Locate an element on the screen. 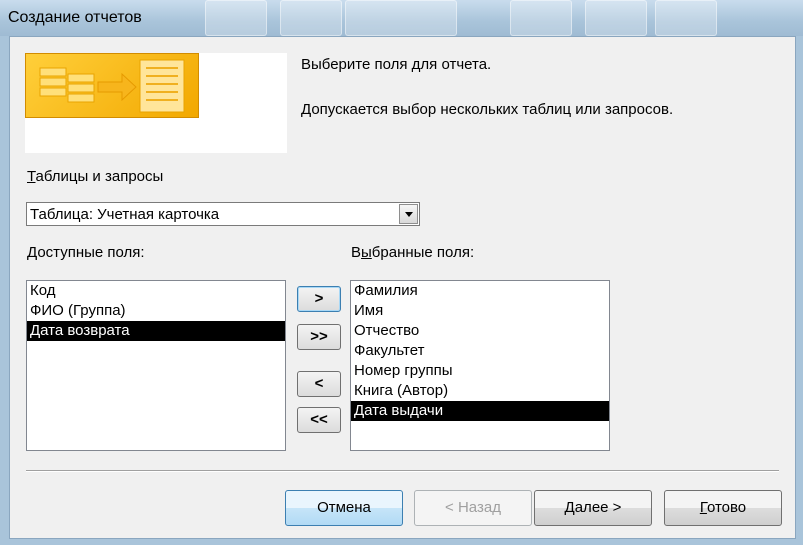 The height and width of the screenshot is (545, 803). next-button: Далее > is located at coordinates (593, 508).